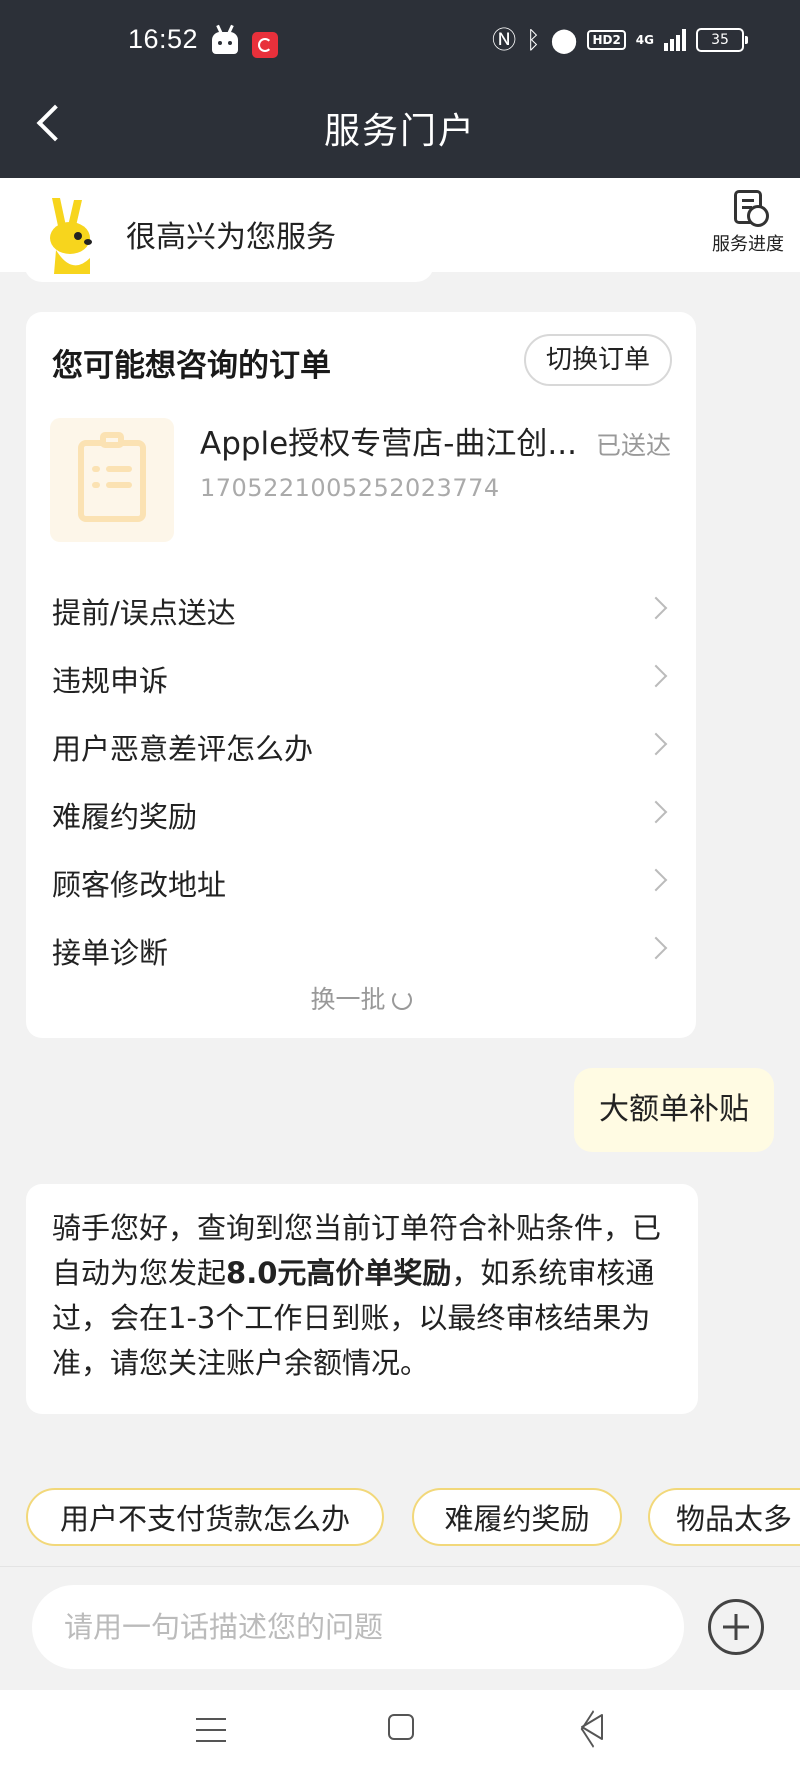 This screenshot has height=1787, width=800. Describe the element at coordinates (504, 40) in the screenshot. I see `nfc-icon: Ⓝ` at that location.